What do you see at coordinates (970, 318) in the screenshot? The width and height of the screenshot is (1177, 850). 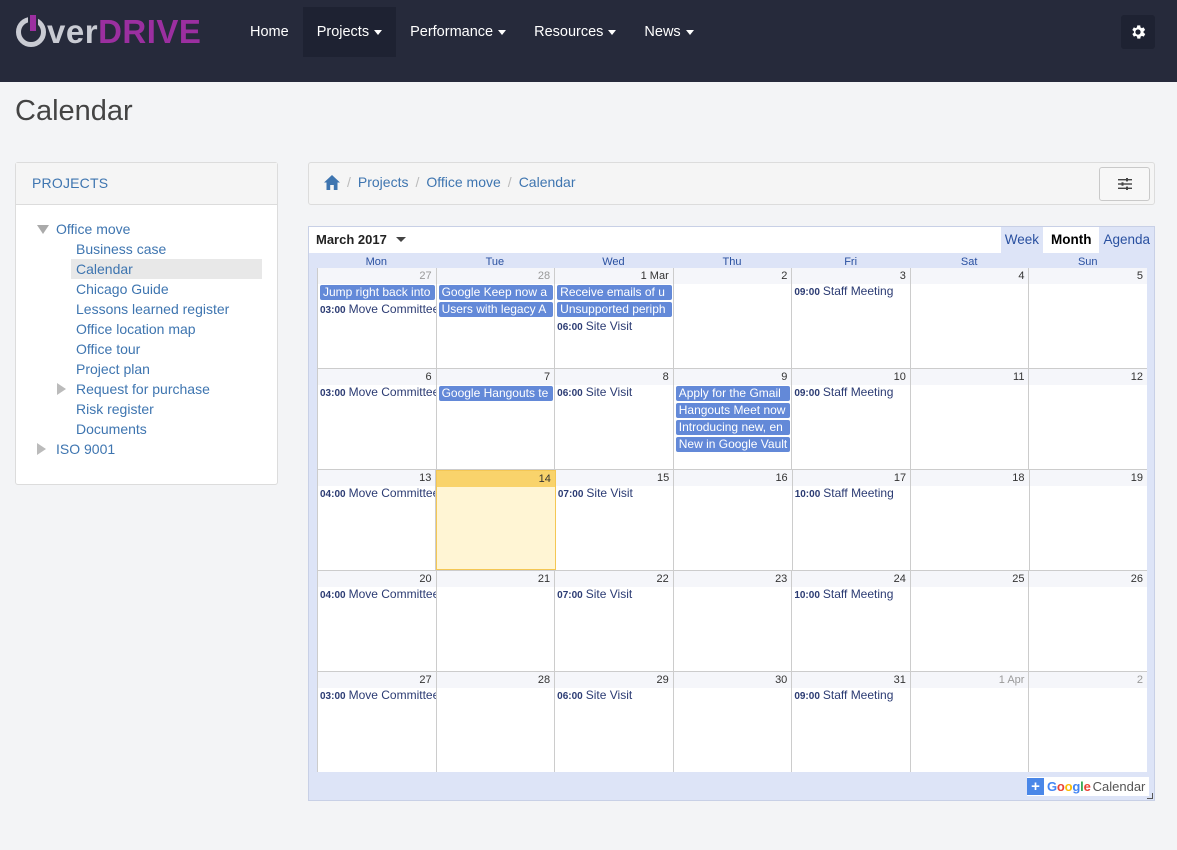 I see `day-cell: 4` at bounding box center [970, 318].